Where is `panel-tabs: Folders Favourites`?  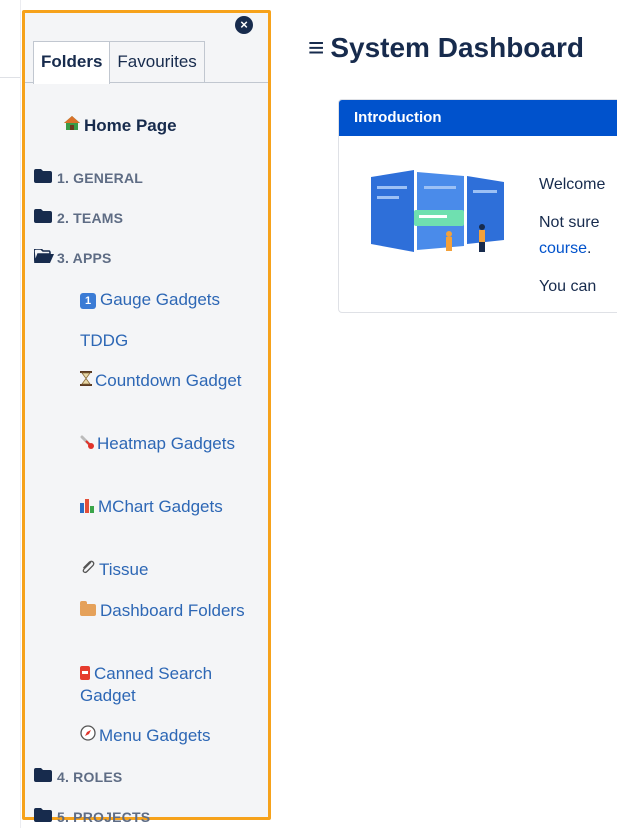
panel-tabs: Folders Favourites is located at coordinates (119, 62).